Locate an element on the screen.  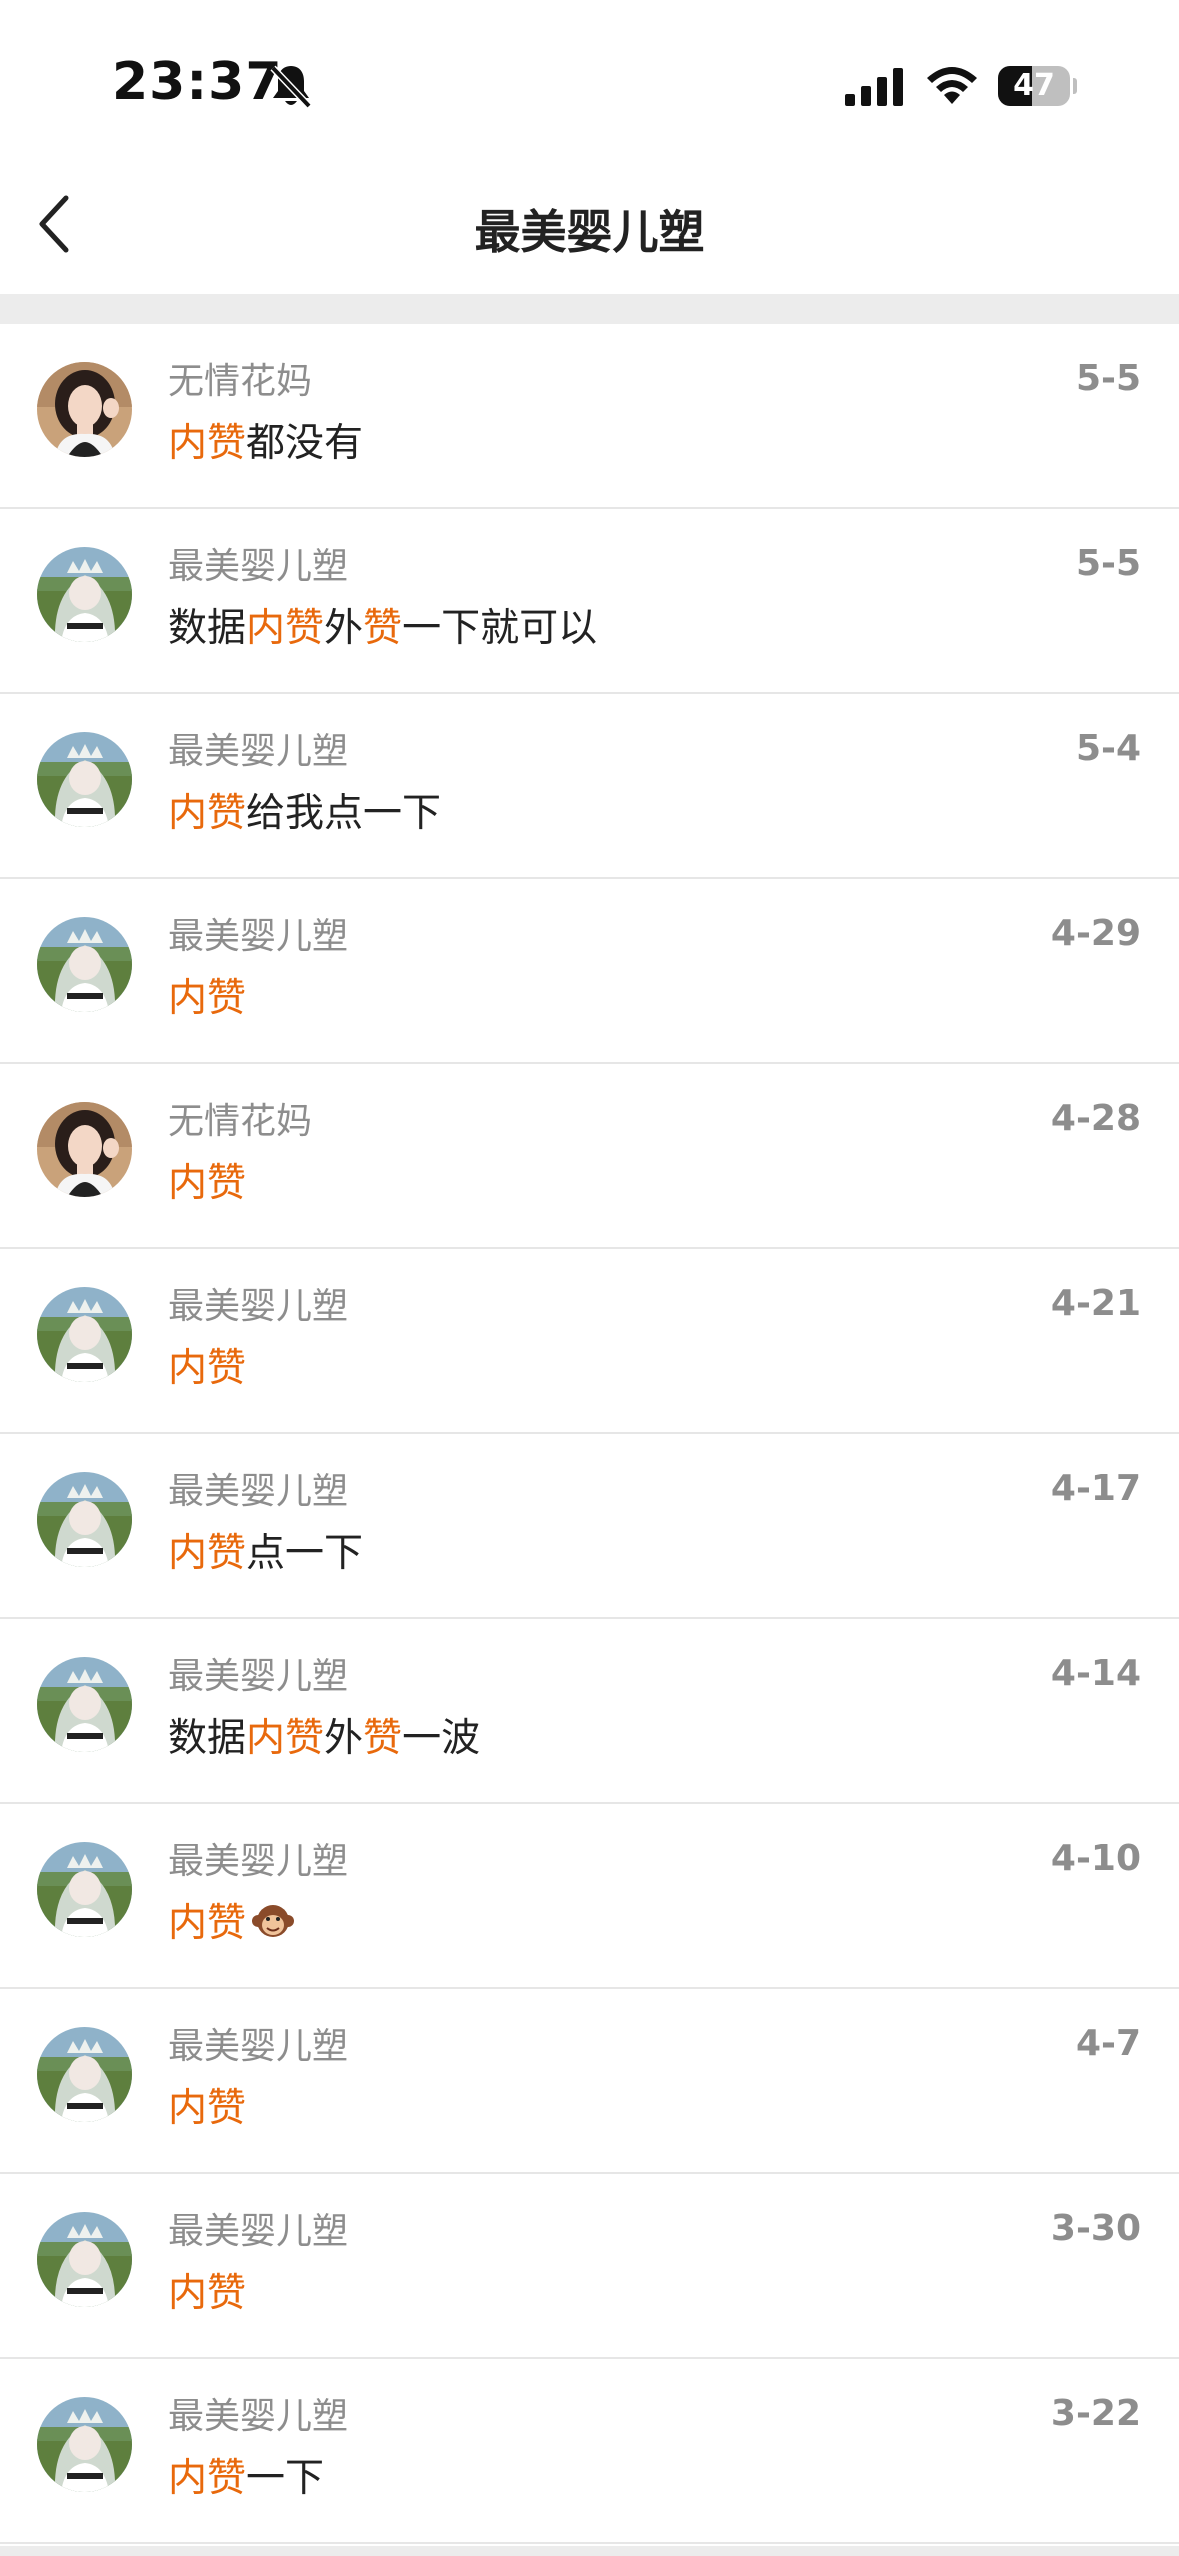
list-item: 最美婴儿塑 4-29 内赞 is located at coordinates (589, 971).